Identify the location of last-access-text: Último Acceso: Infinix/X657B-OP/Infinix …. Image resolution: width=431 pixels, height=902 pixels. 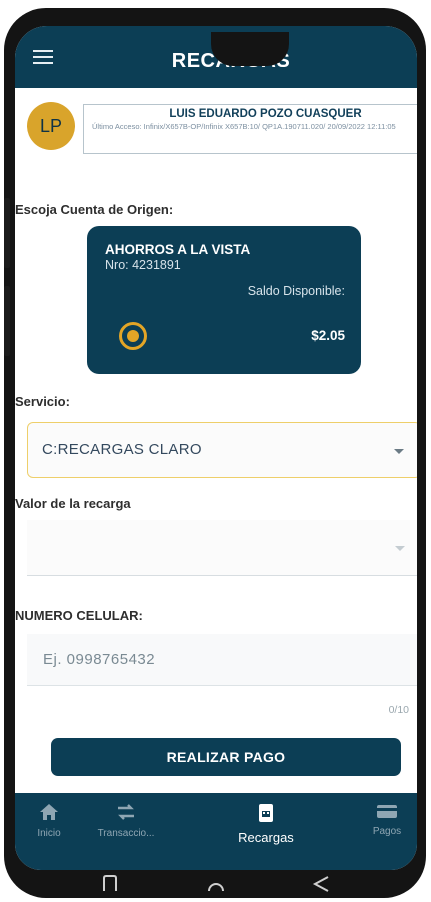
(244, 126).